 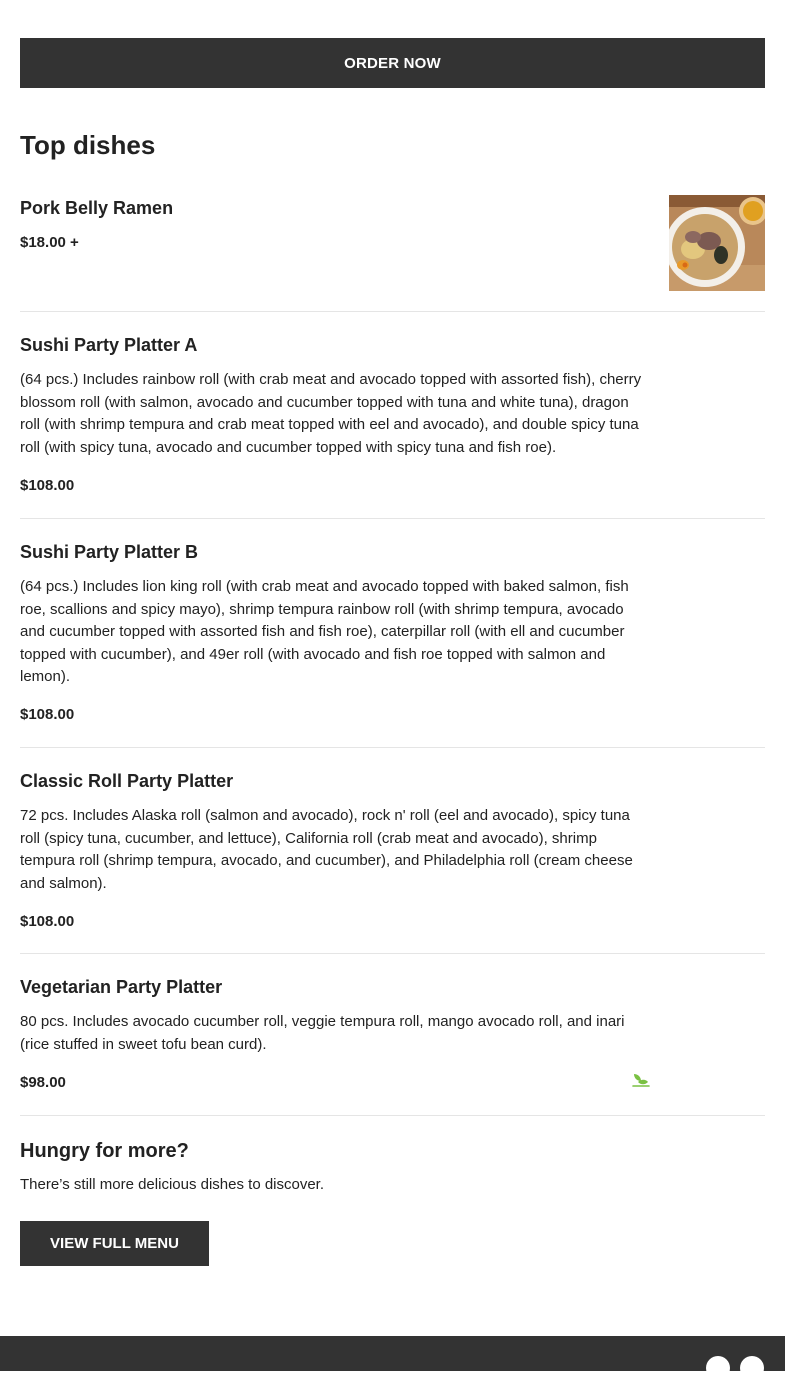 What do you see at coordinates (392, 1358) in the screenshot?
I see `footer` at bounding box center [392, 1358].